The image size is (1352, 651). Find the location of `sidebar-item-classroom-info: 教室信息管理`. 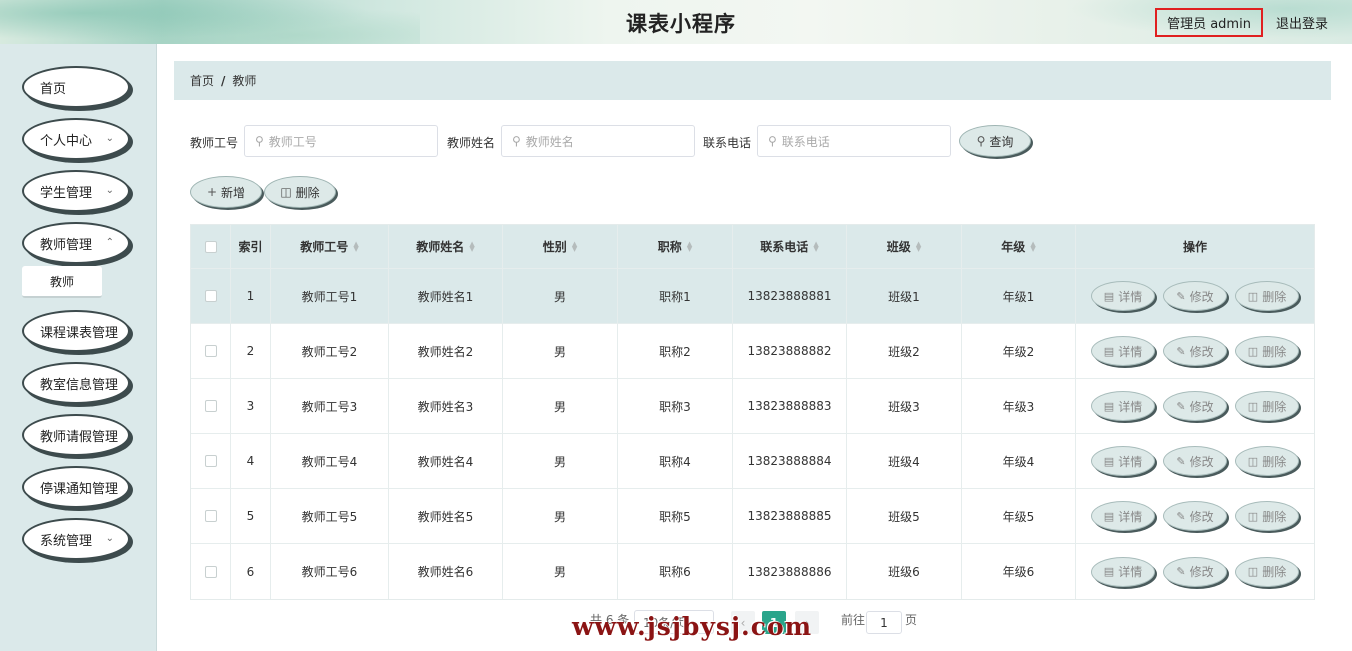

sidebar-item-classroom-info: 教室信息管理 is located at coordinates (76, 383).